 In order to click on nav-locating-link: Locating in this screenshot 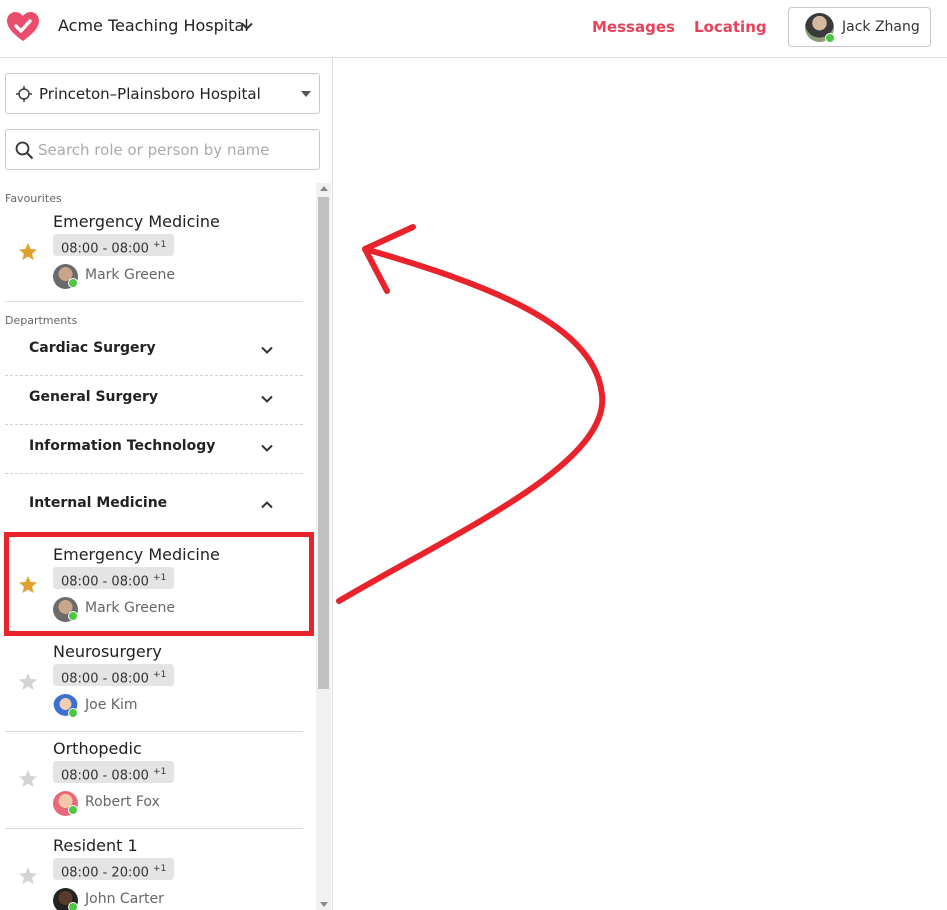, I will do `click(730, 27)`.